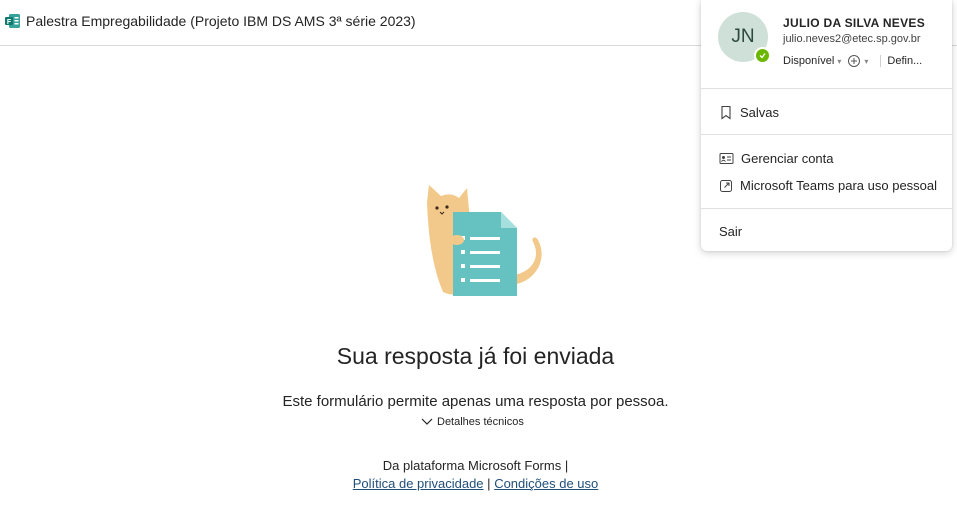 Image resolution: width=957 pixels, height=507 pixels. I want to click on privacy-policy-link: Política de privacidade, so click(418, 483).